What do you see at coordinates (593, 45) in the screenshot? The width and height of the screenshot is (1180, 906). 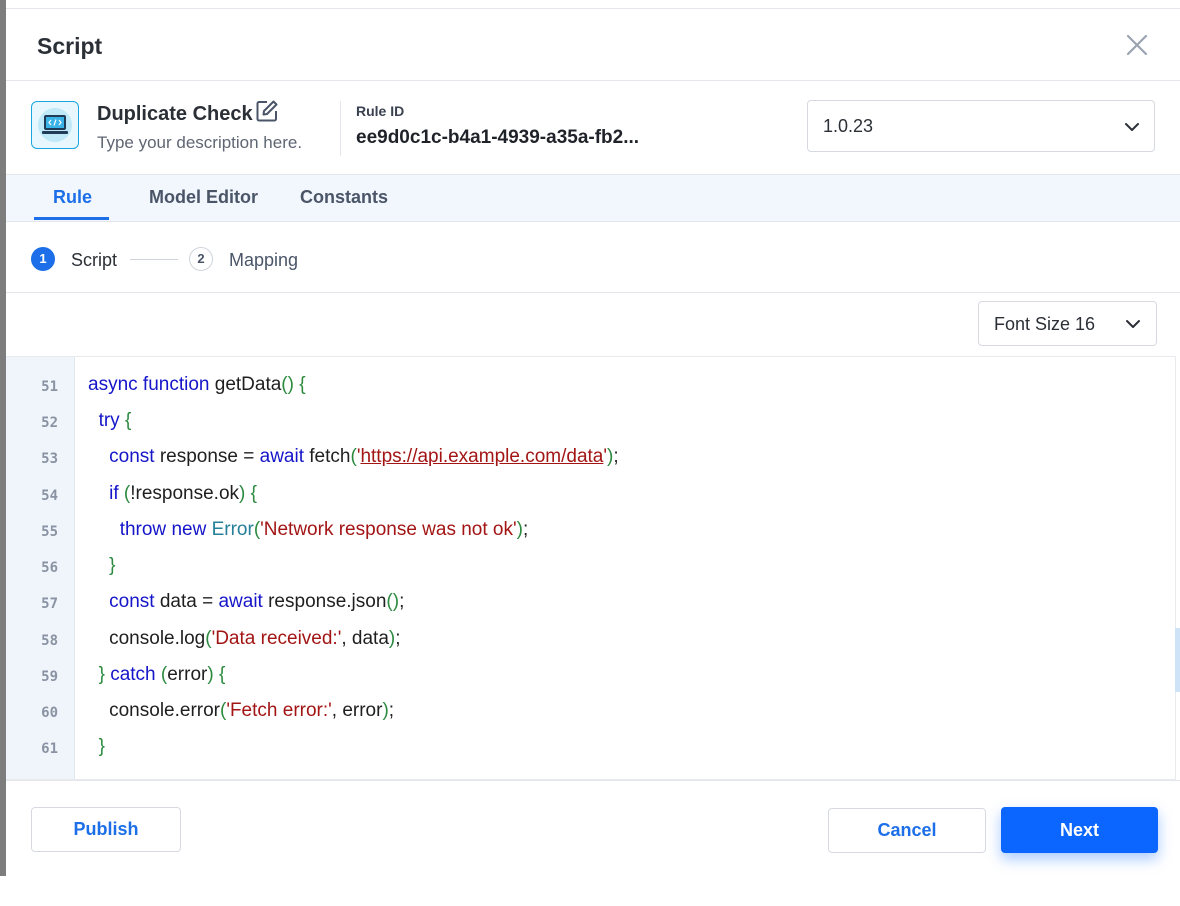 I see `modal-header: Script` at bounding box center [593, 45].